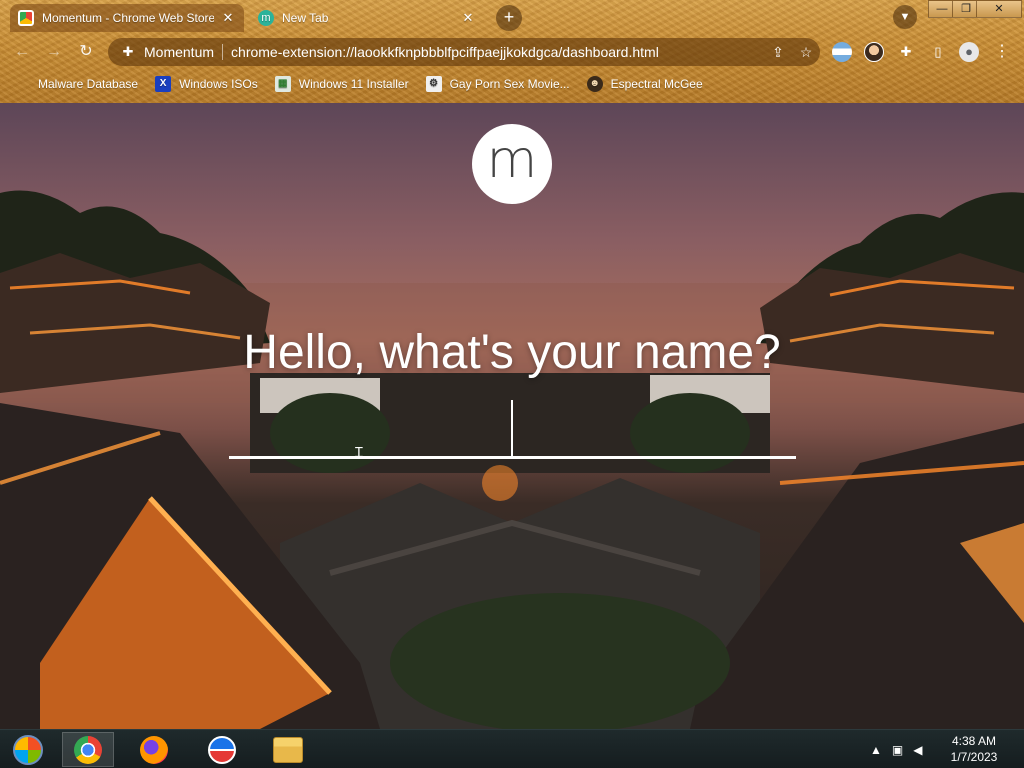 Image resolution: width=1024 pixels, height=768 pixels. Describe the element at coordinates (359, 452) in the screenshot. I see `mouse-ibeam-cursor: Ɪ` at that location.